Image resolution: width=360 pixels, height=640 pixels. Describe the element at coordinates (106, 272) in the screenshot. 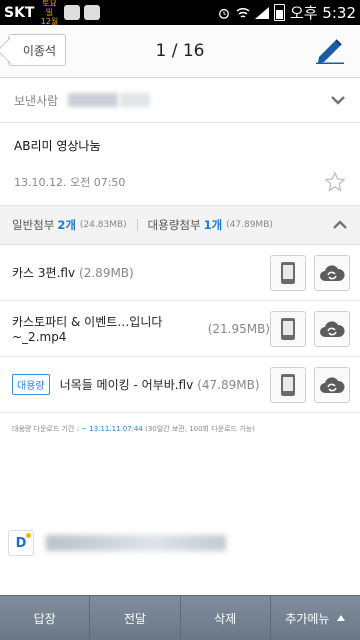

I see `file-size: (2.89MB)` at that location.